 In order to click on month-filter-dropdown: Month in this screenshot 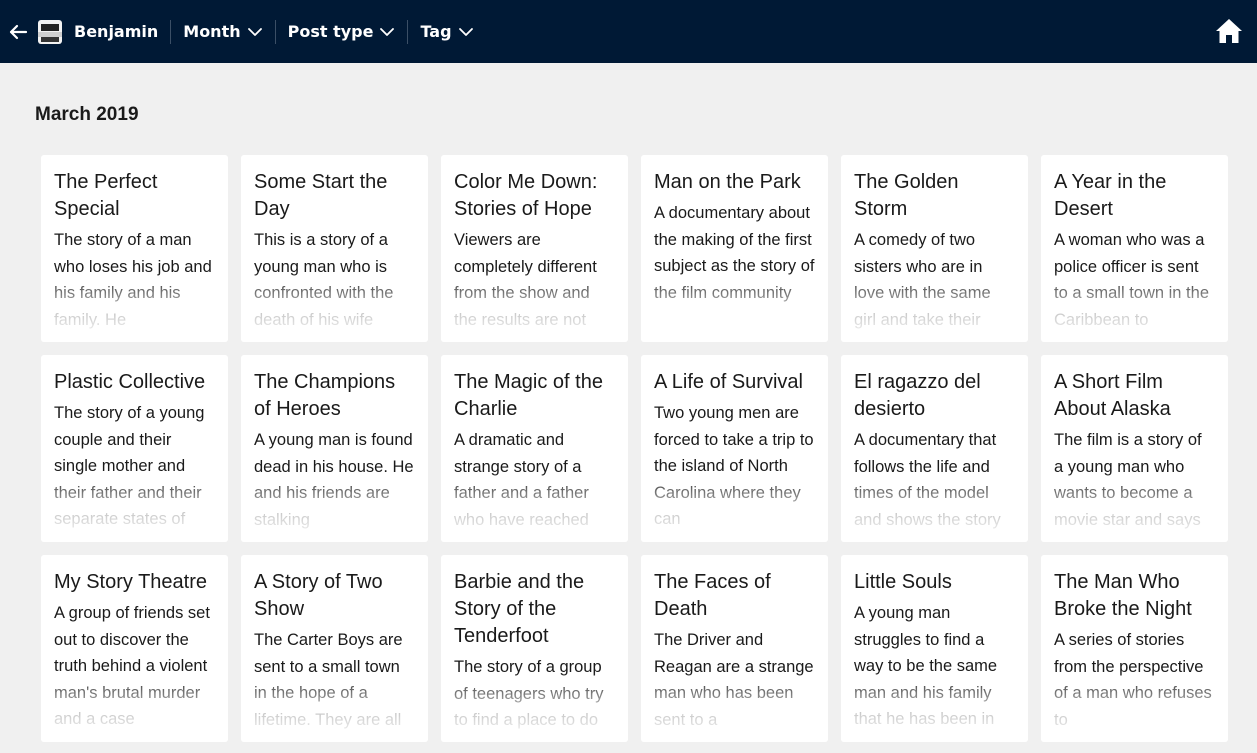, I will do `click(222, 31)`.